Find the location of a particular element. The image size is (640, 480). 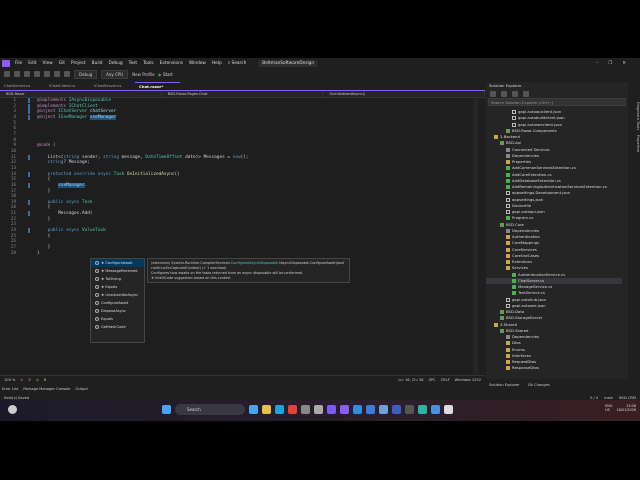

wrench-icon is located at coordinates (526, 93).